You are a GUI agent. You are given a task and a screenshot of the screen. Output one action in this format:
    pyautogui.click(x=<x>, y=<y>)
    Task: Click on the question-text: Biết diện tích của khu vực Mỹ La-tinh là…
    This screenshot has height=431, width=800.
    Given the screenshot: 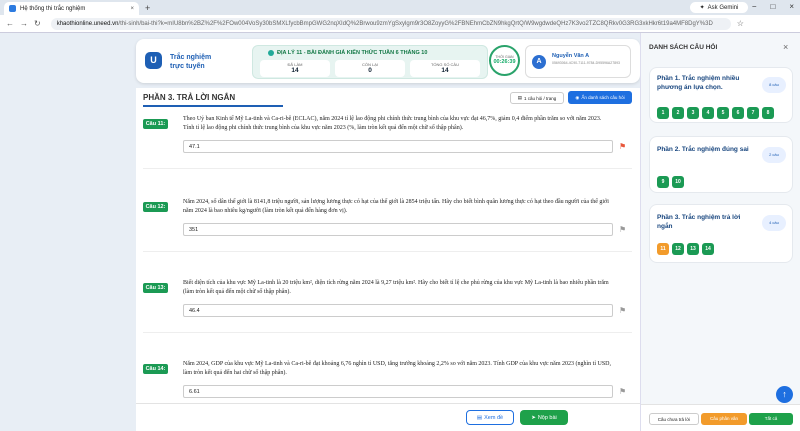 What is the action you would take?
    pyautogui.click(x=396, y=287)
    